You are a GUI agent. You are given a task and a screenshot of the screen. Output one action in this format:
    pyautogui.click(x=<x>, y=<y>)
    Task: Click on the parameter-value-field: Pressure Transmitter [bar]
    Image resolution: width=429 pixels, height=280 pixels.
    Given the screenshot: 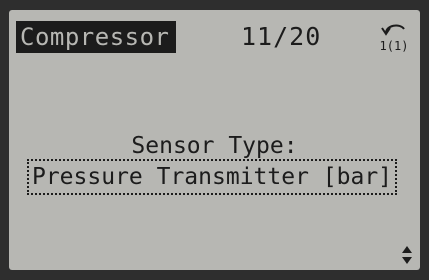 What is the action you would take?
    pyautogui.click(x=212, y=177)
    